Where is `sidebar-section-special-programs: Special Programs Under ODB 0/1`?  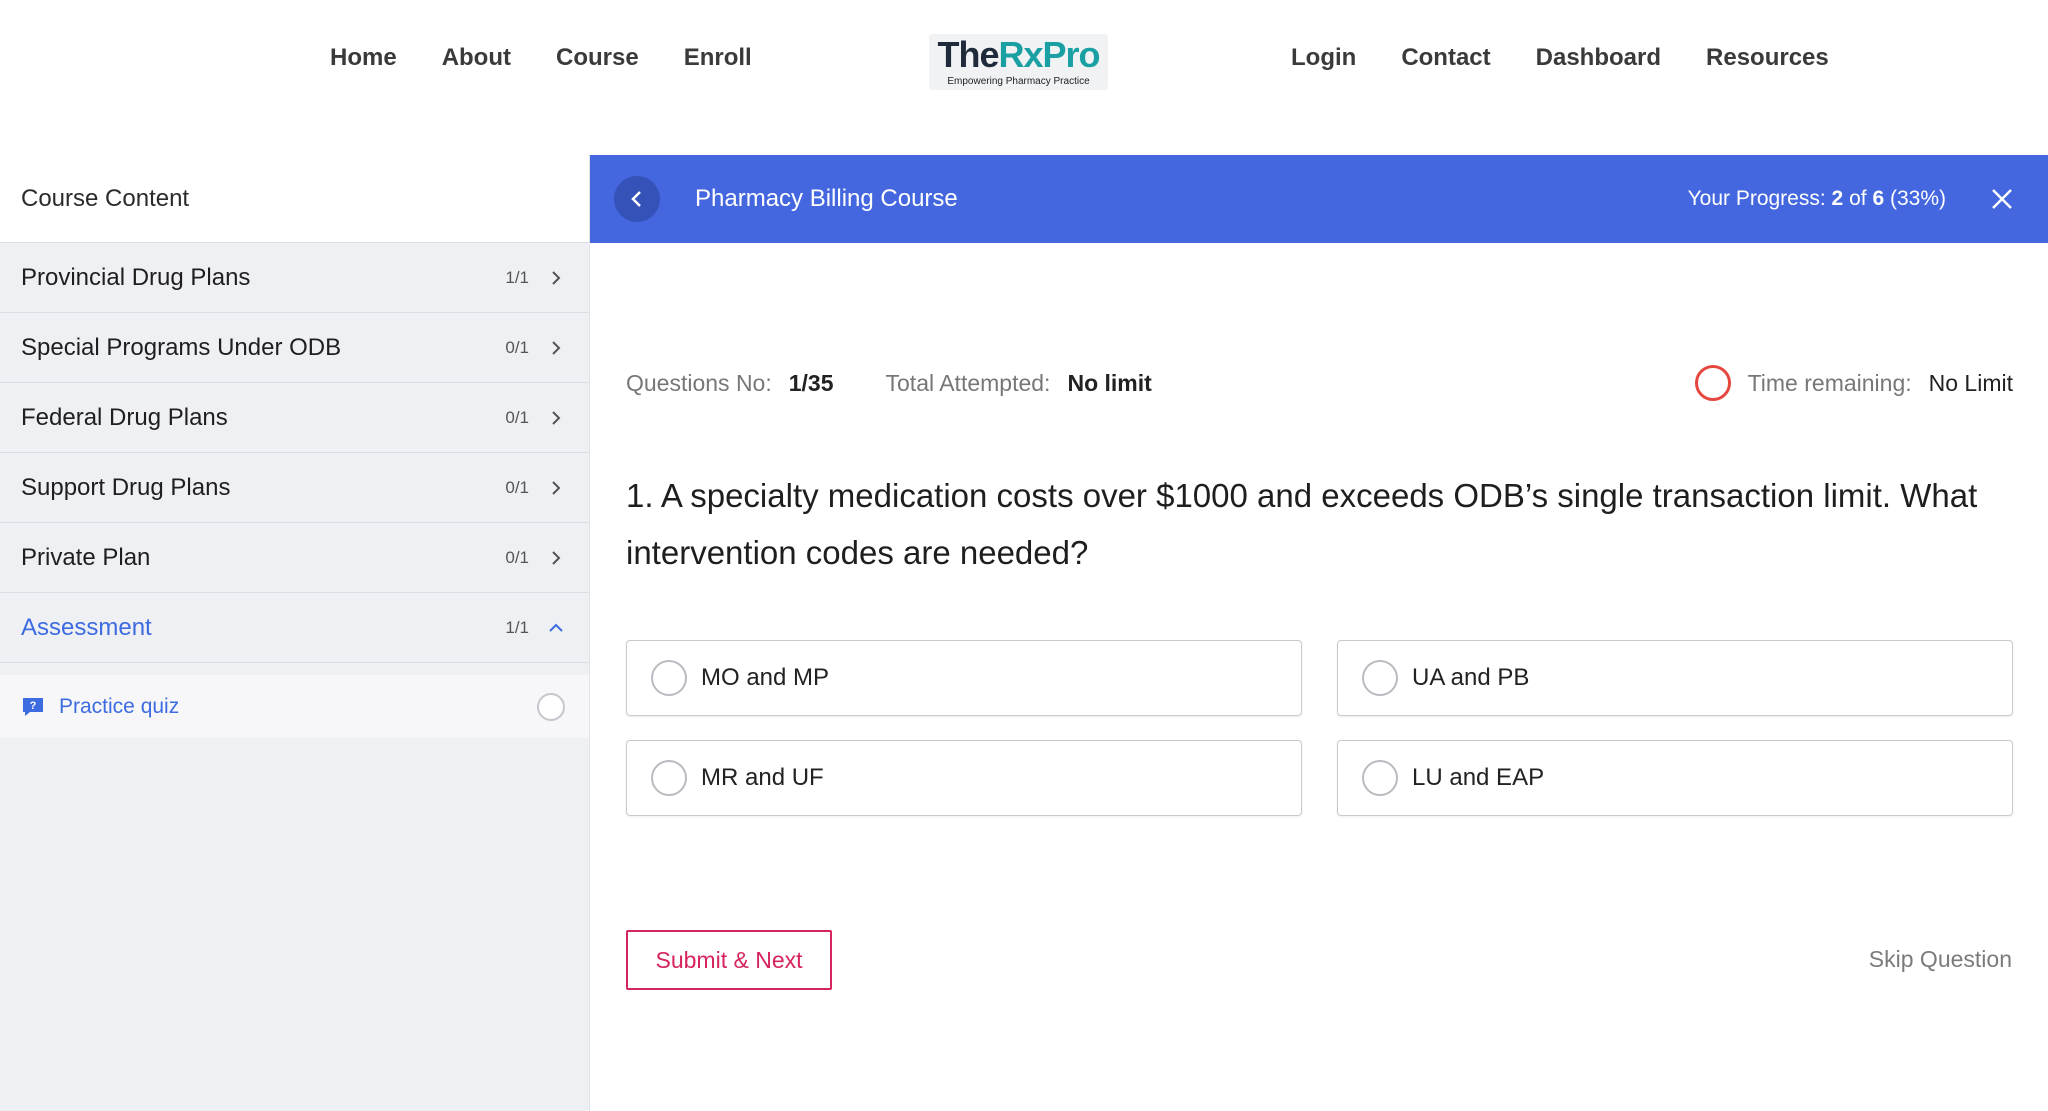 sidebar-section-special-programs: Special Programs Under ODB 0/1 is located at coordinates (294, 348).